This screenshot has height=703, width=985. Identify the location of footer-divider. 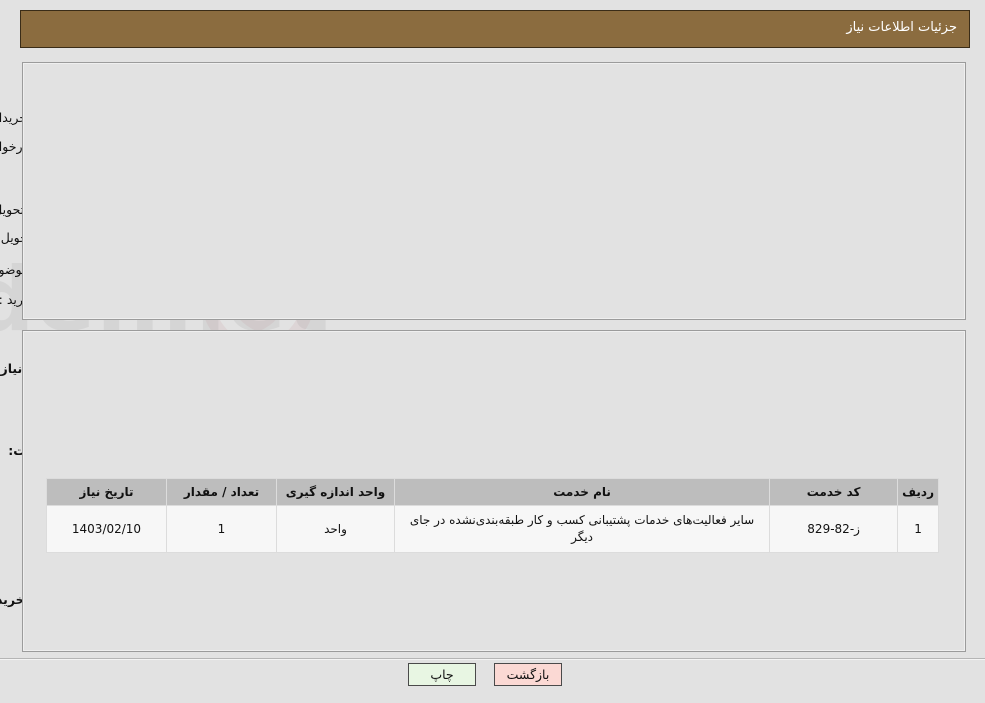
(492, 659).